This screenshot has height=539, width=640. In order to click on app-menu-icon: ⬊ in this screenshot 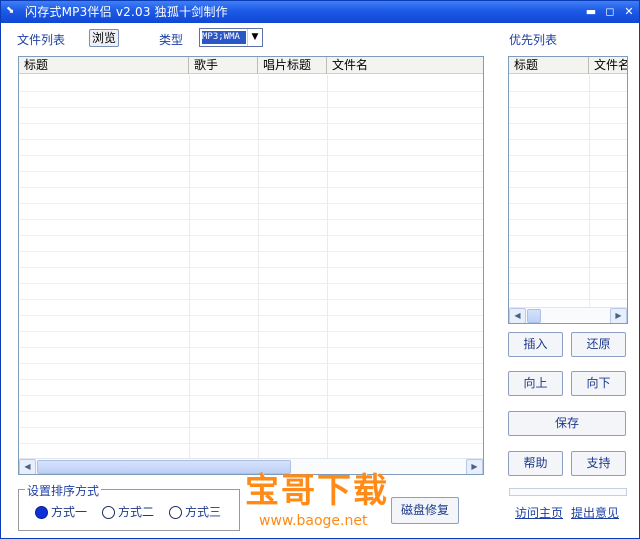, I will do `click(12, 11)`.